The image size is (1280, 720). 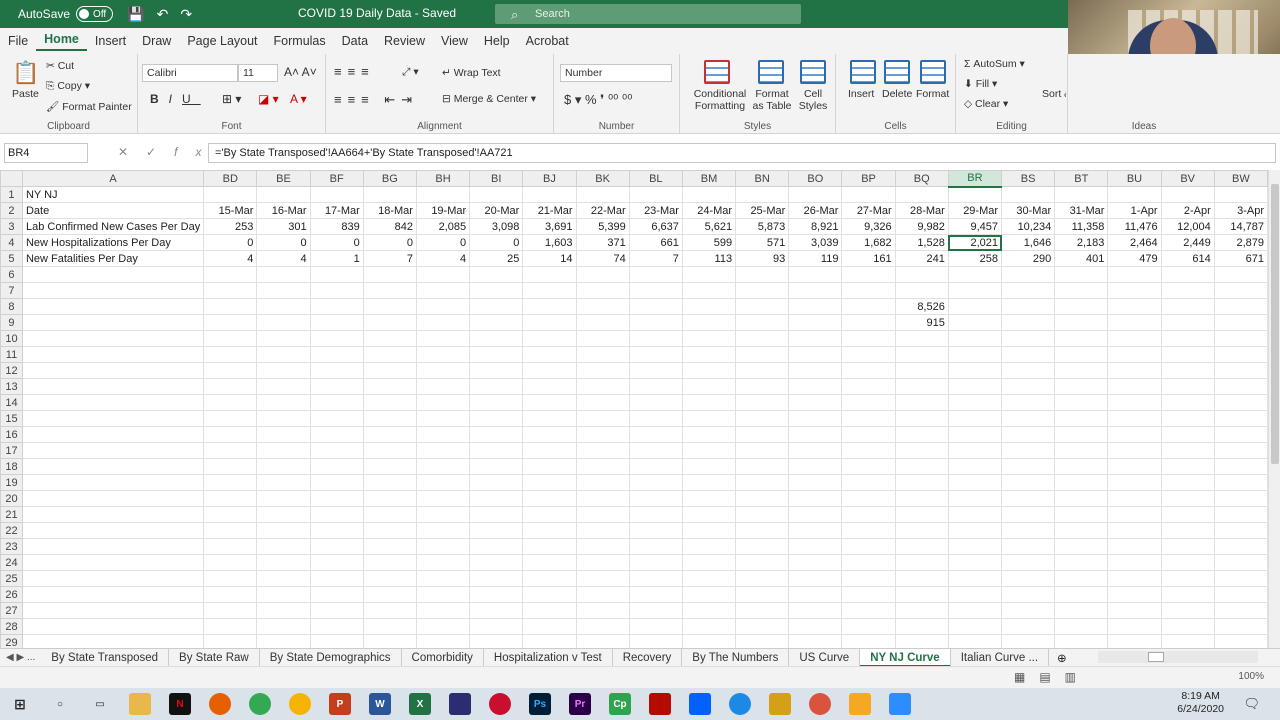 I want to click on column-header: BF, so click(x=336, y=178).